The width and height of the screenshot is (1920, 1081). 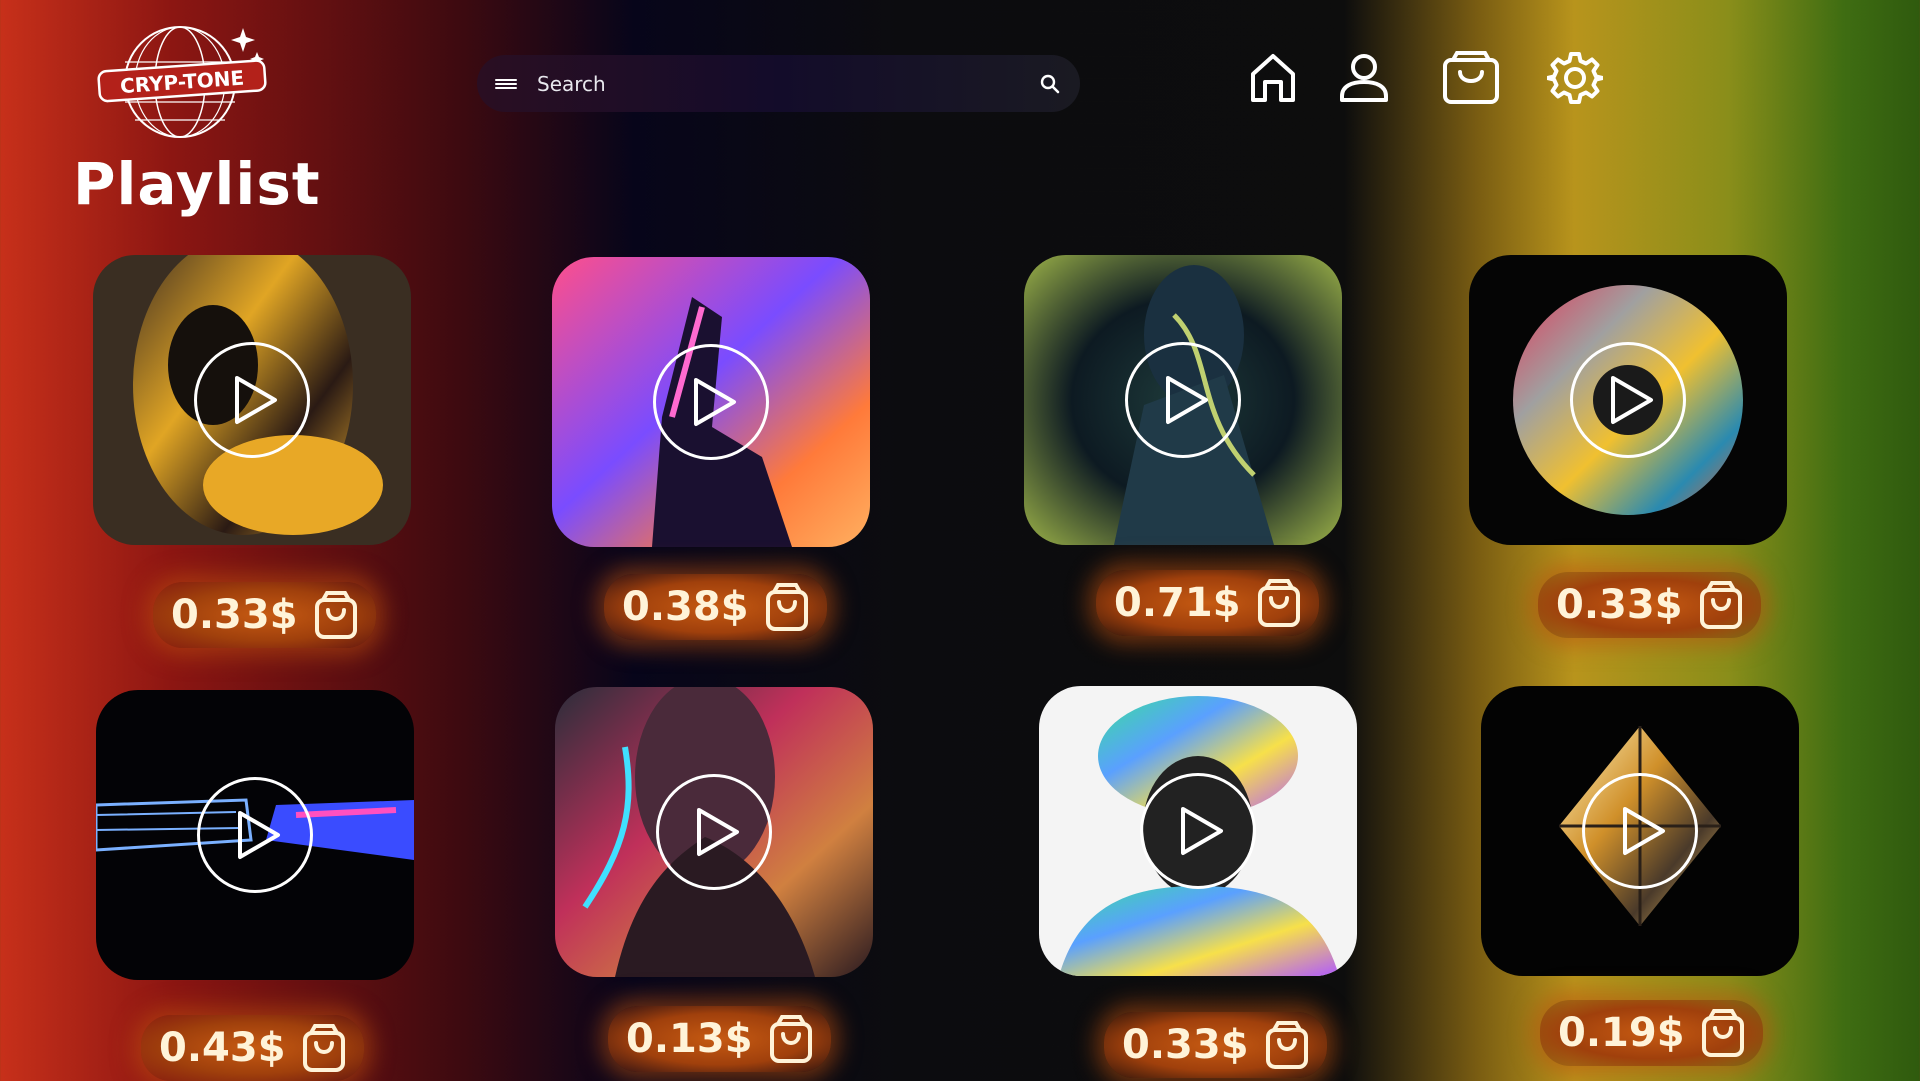 I want to click on search-bar, so click(x=778, y=83).